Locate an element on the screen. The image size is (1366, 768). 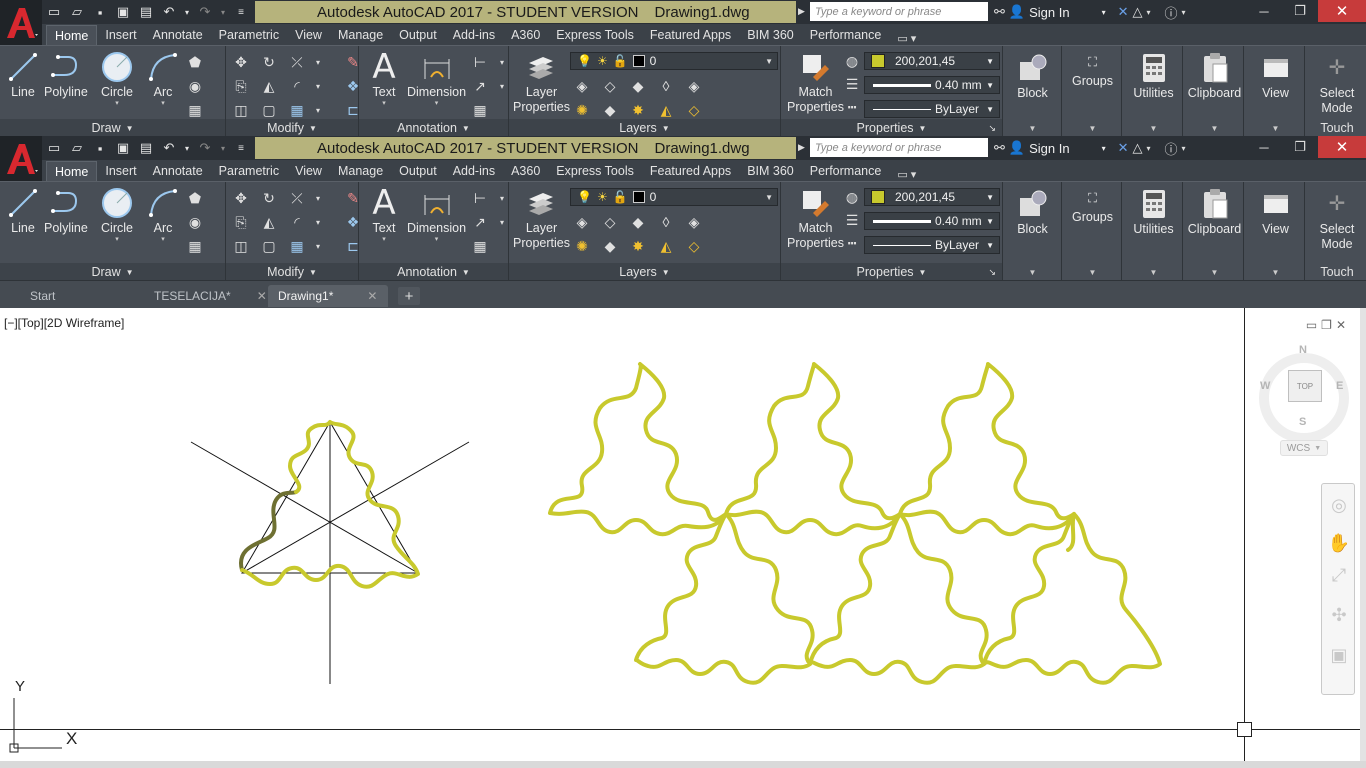
ribbon-options-icon: ▭ ▾ is located at coordinates (902, 38).